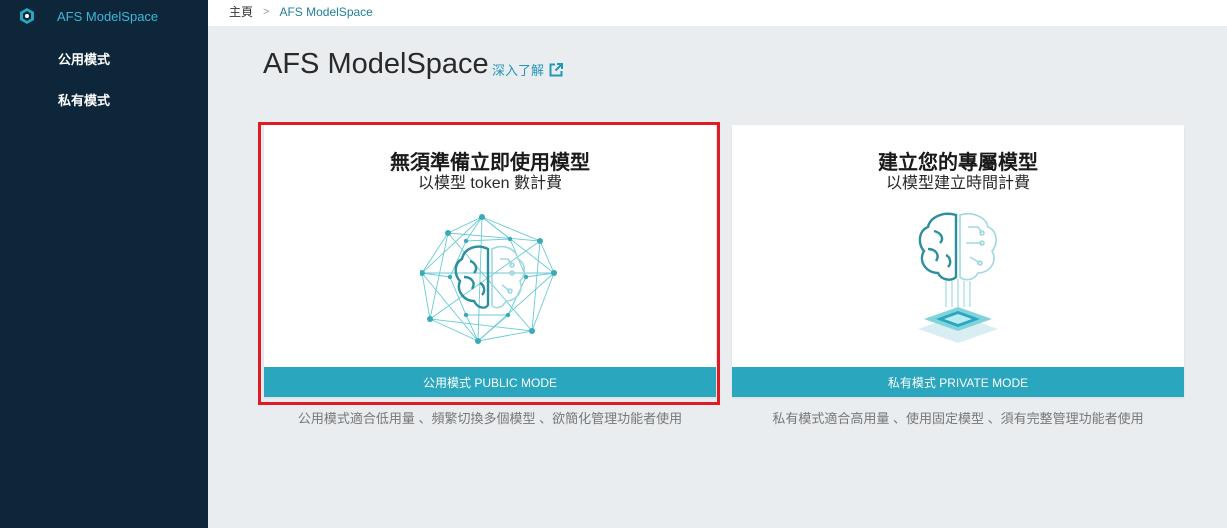 This screenshot has width=1227, height=528. I want to click on breadcrumb: 主頁 > AFS ModelSpace, so click(301, 11).